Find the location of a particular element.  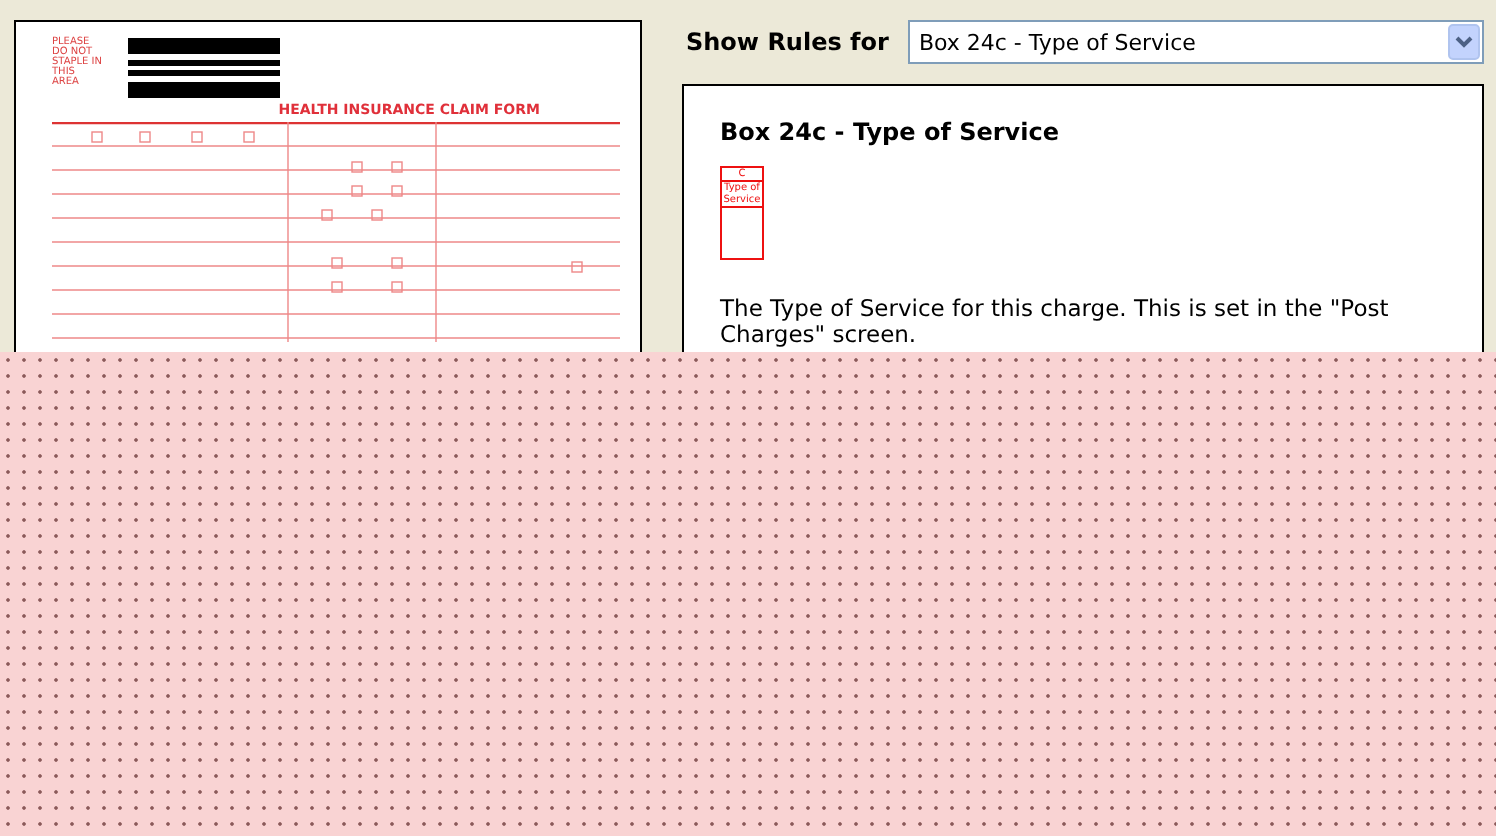

rule-heading: Box 24c - Type of Service is located at coordinates (890, 132).